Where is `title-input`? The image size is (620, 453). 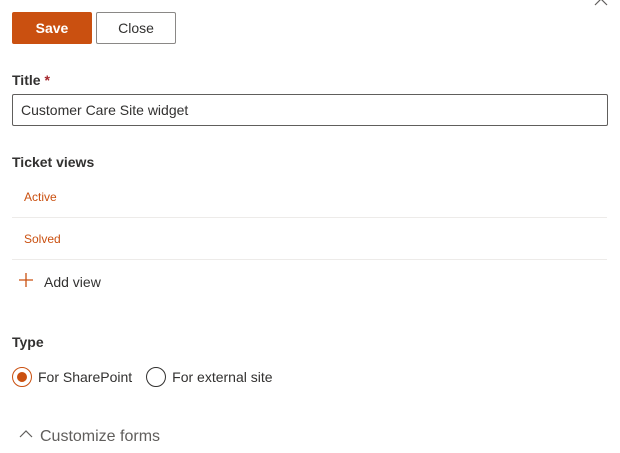 title-input is located at coordinates (310, 110).